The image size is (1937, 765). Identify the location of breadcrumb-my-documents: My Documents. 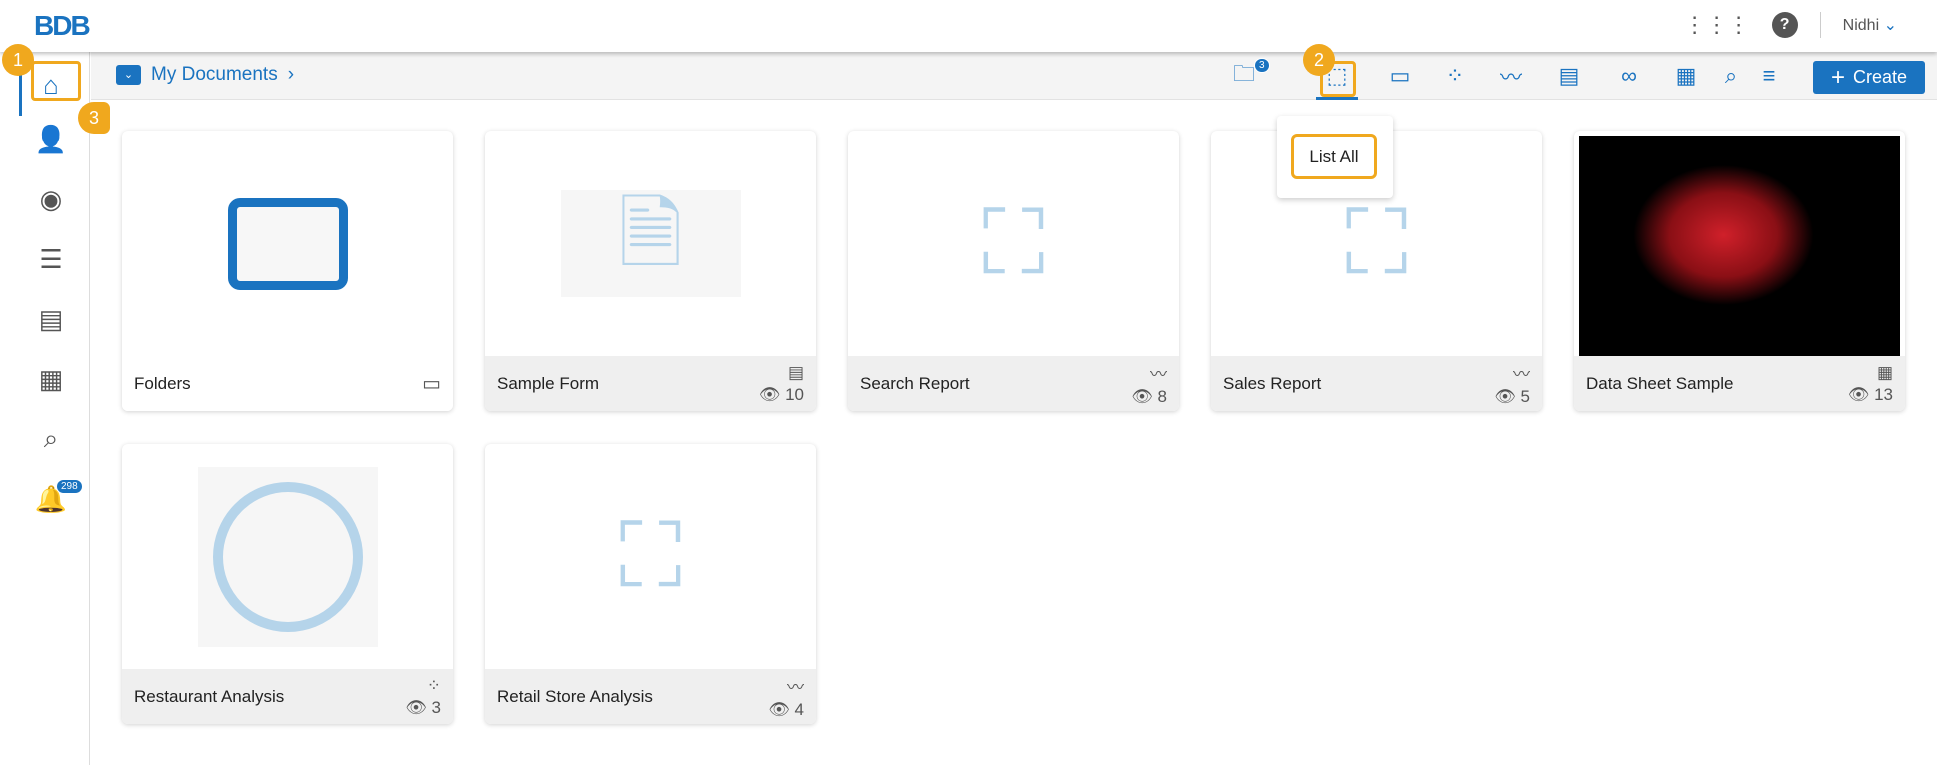
(214, 75).